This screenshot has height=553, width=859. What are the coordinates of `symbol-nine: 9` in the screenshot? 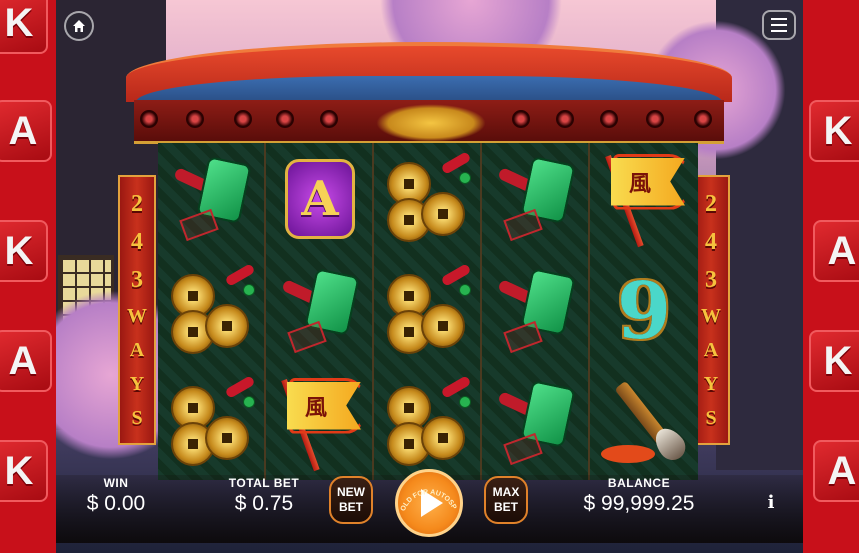 It's located at (644, 311).